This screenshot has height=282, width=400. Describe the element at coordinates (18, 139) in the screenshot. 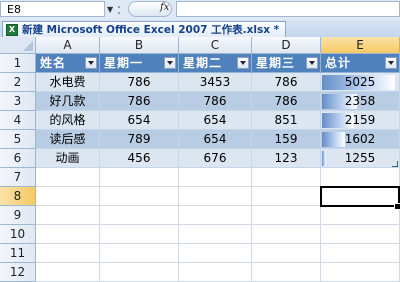

I see `row-header-5: 5` at that location.